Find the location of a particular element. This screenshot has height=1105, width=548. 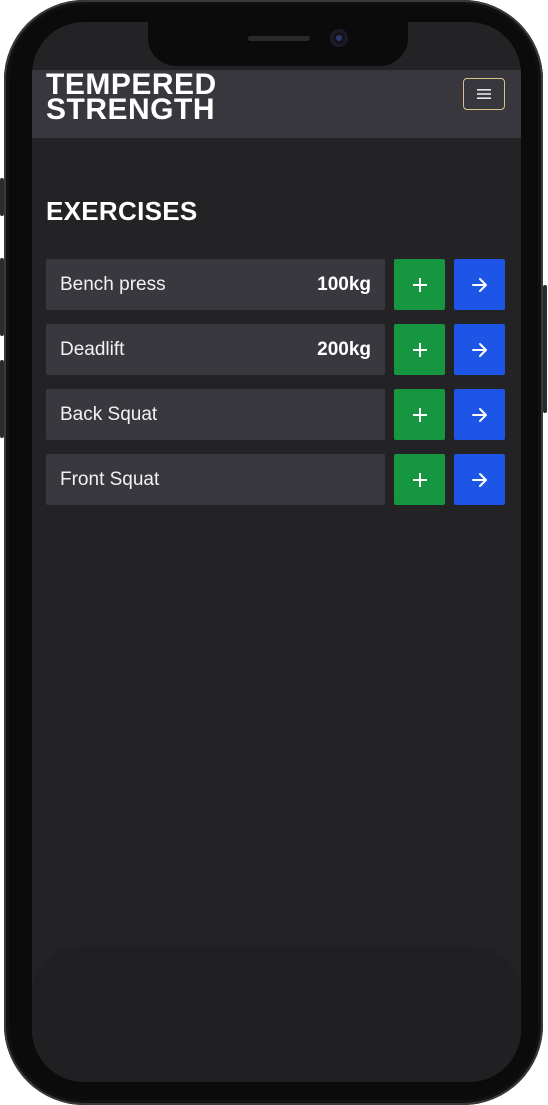

brand-logo: TEMPERED STRENGTH is located at coordinates (131, 98).